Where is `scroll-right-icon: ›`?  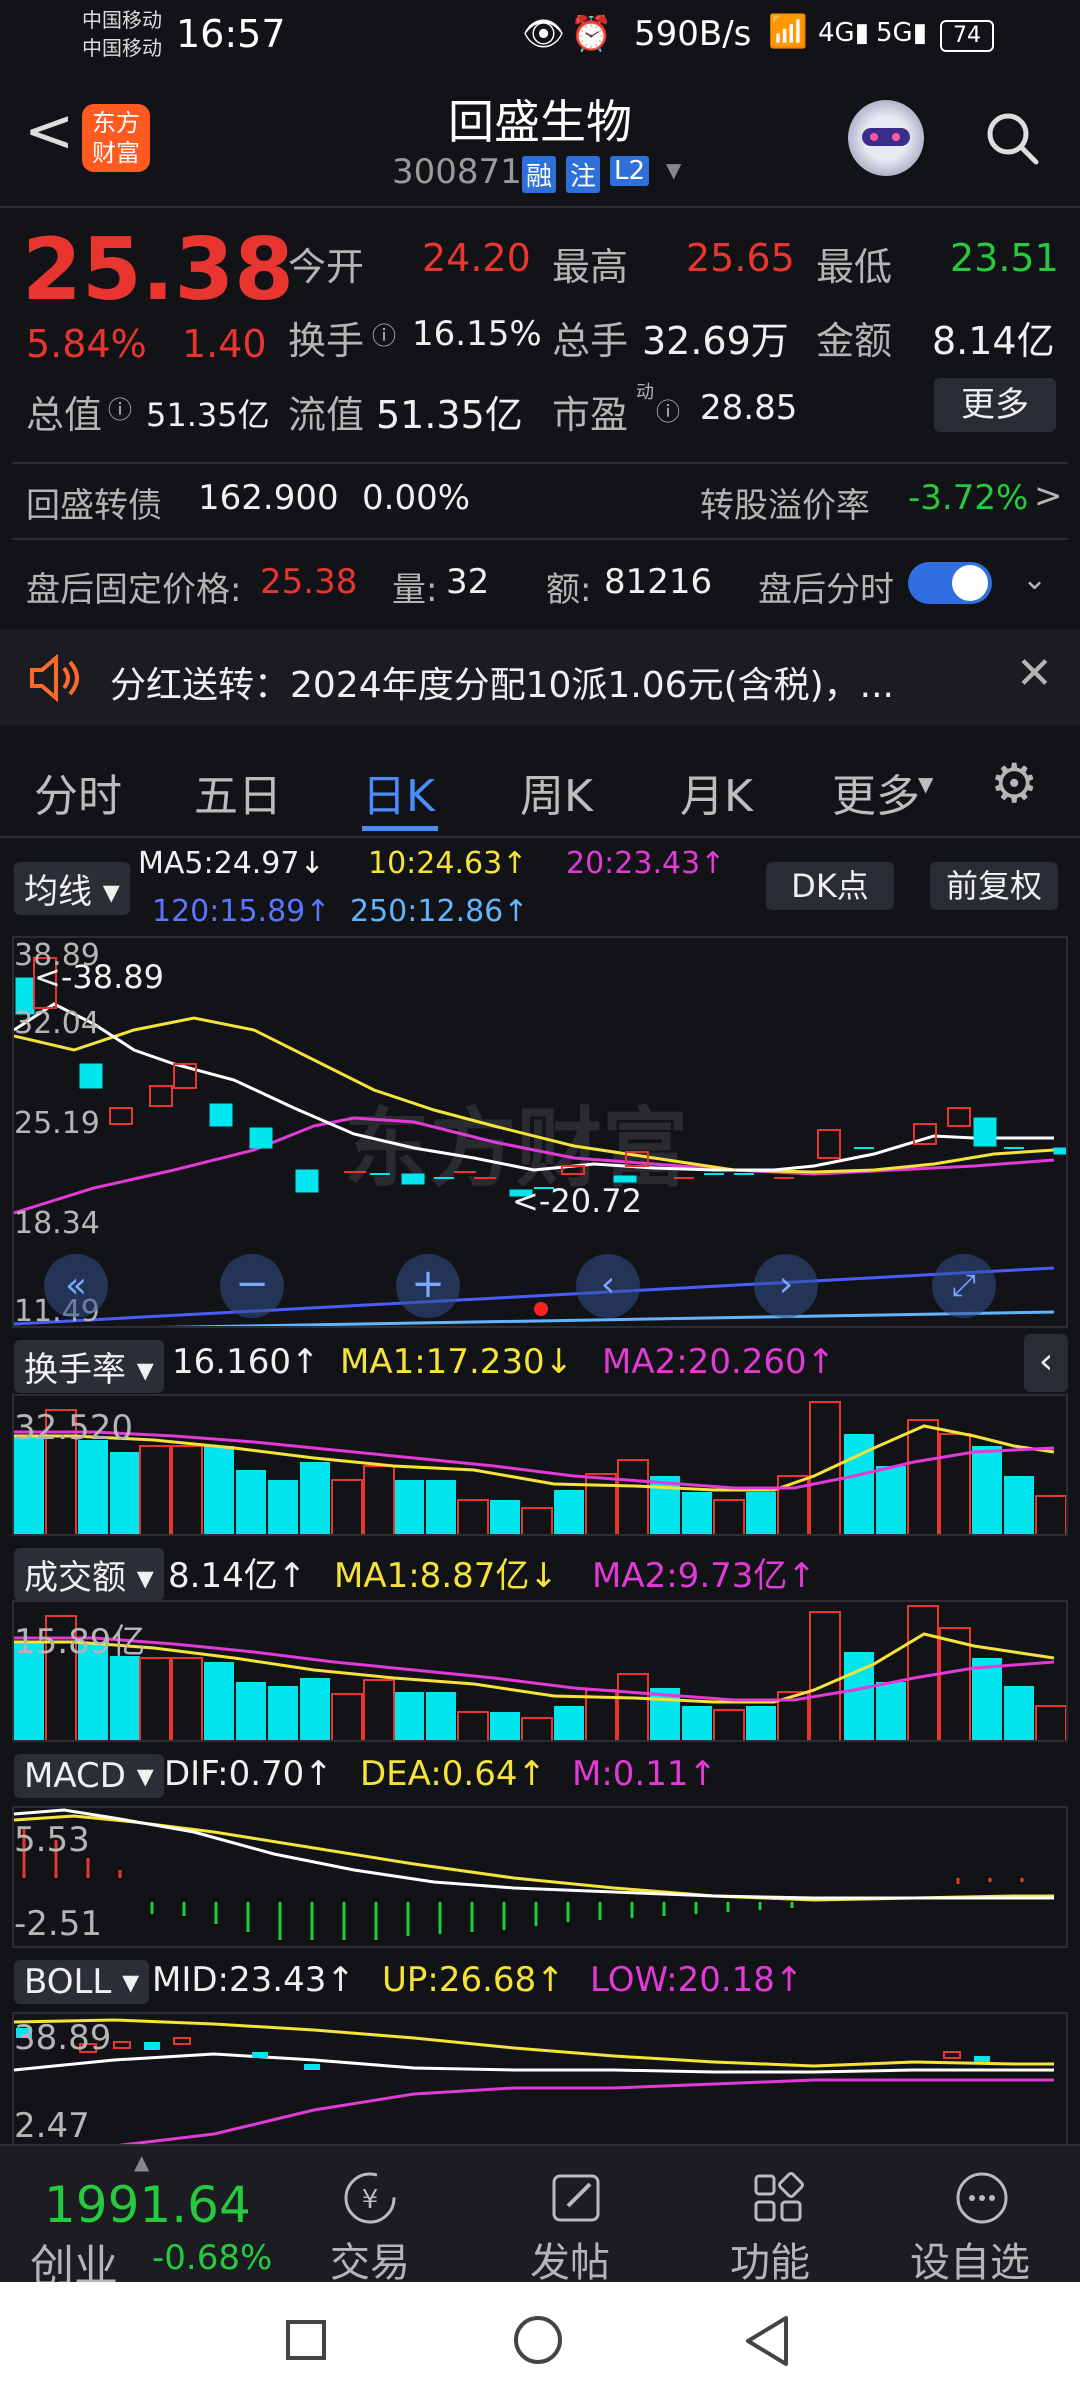
scroll-right-icon: › is located at coordinates (786, 1286).